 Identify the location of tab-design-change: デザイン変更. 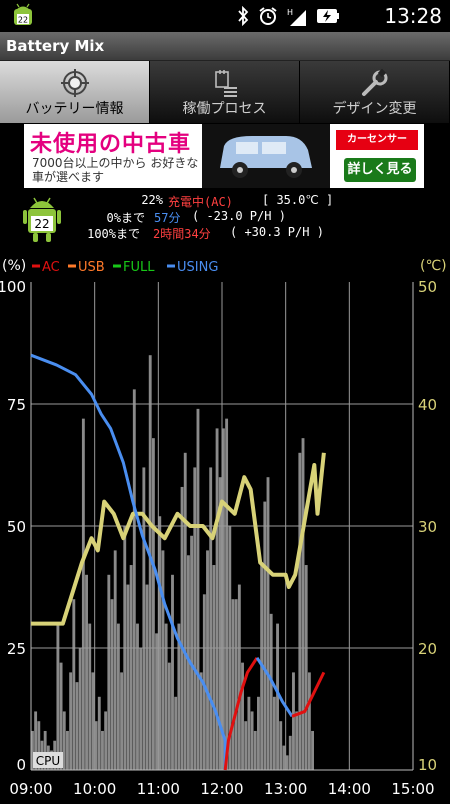
(375, 92).